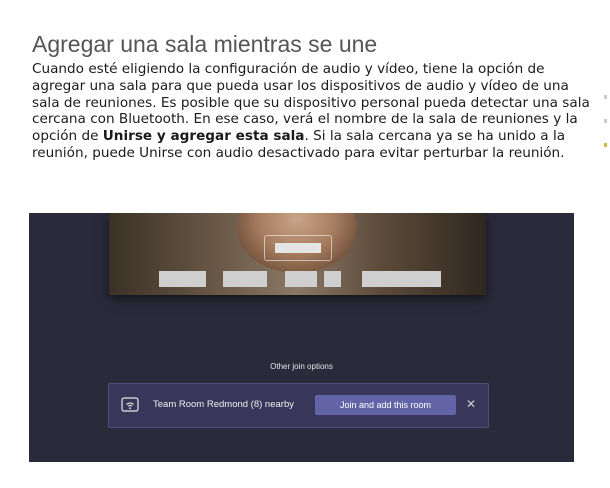 This screenshot has height=488, width=610. Describe the element at coordinates (223, 404) in the screenshot. I see `room-name: Team Room Redmond (8) nearby` at that location.